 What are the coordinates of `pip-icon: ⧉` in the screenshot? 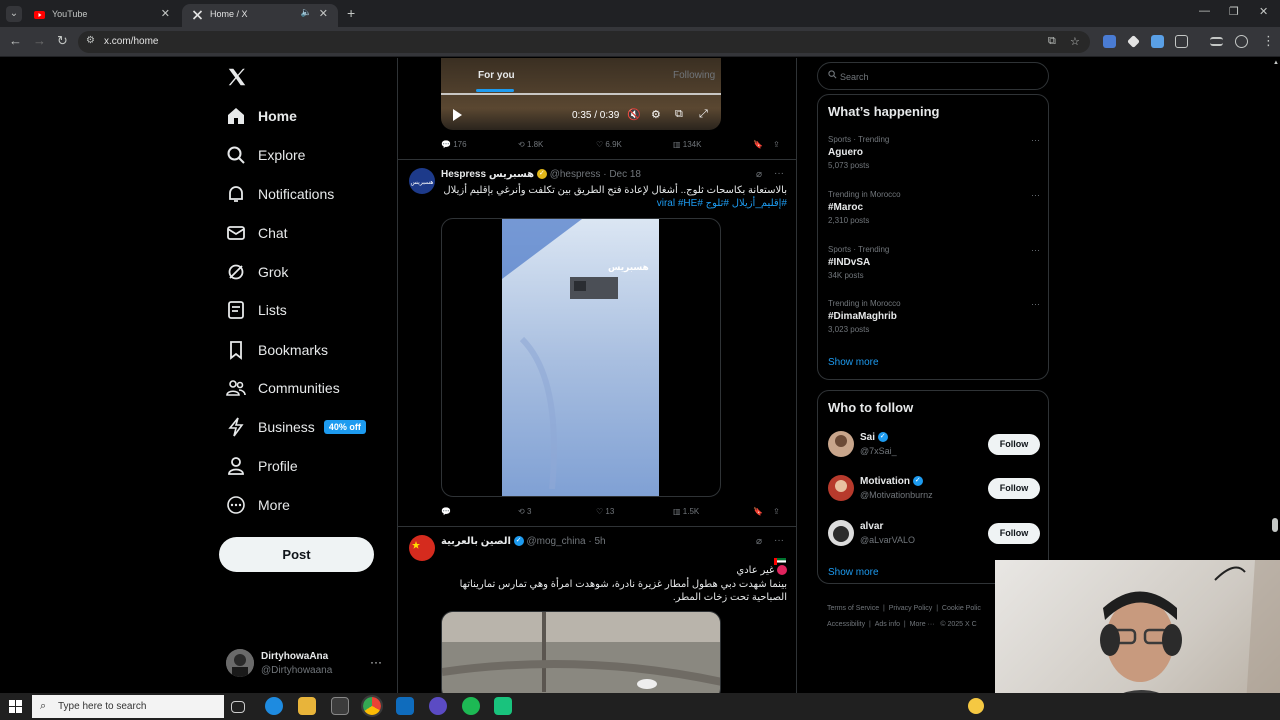 It's located at (679, 114).